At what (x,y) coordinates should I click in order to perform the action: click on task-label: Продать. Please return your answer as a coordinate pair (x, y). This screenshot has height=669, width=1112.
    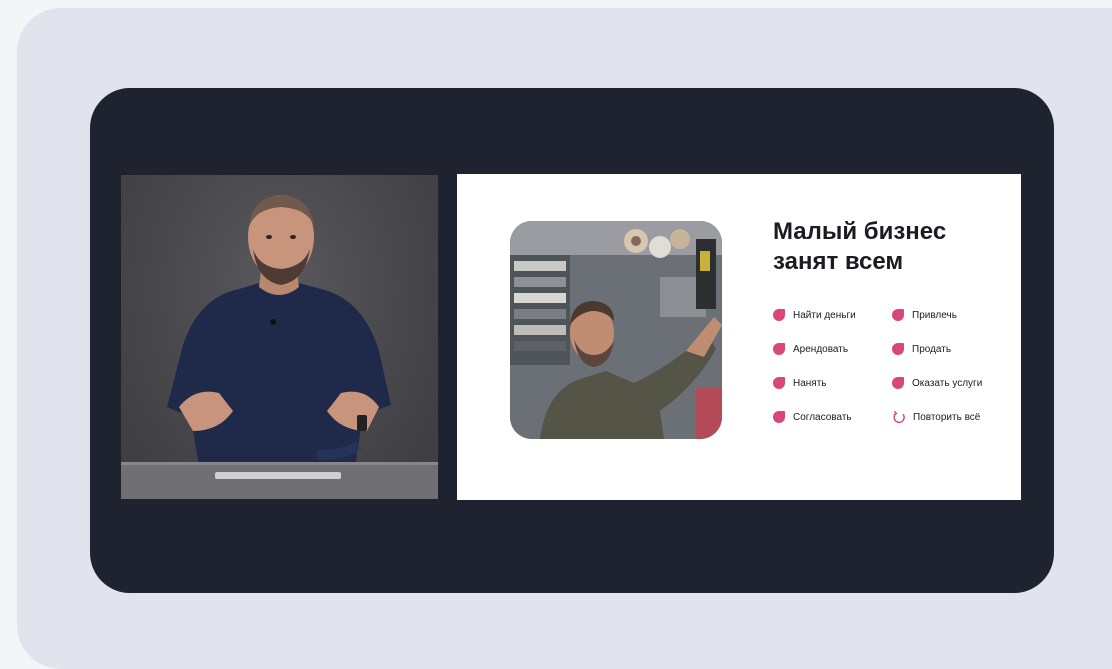
    Looking at the image, I should click on (932, 349).